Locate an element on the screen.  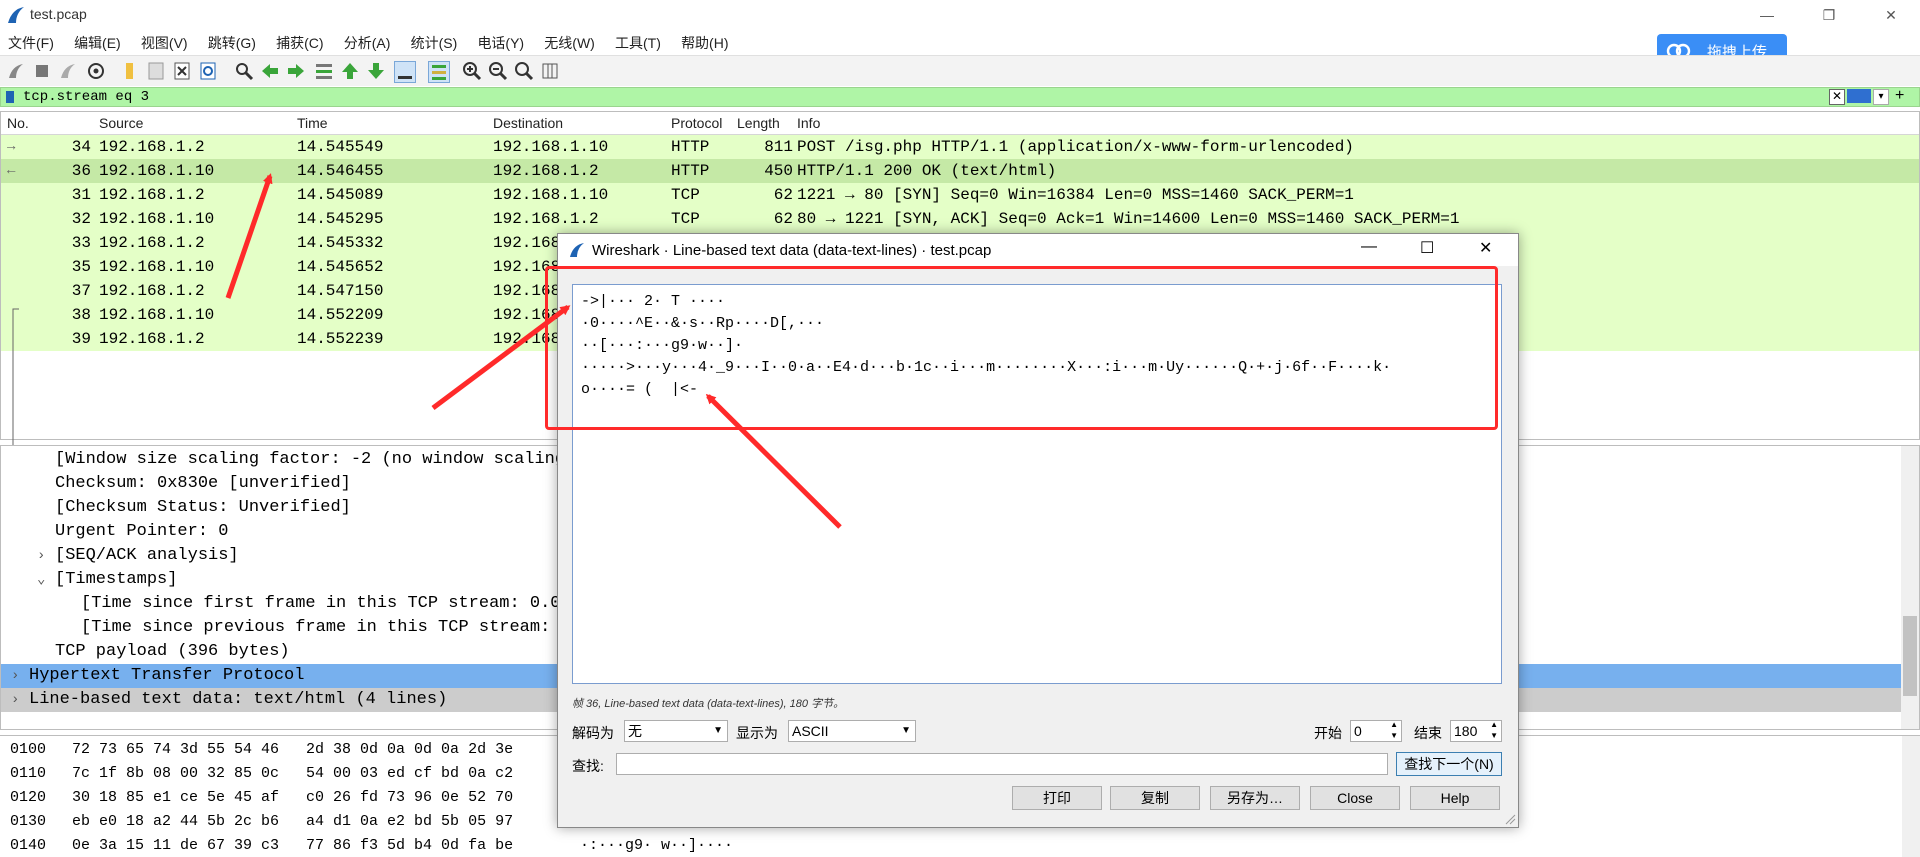
arrow-to-text-end is located at coordinates (773, 461).